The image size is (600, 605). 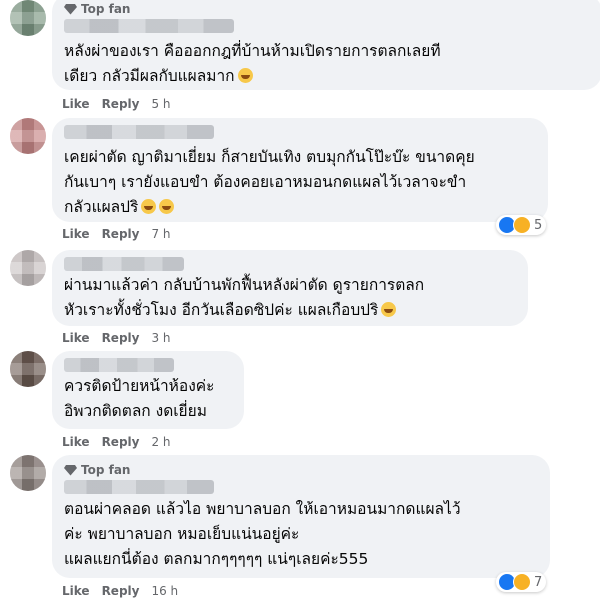 I want to click on comment-time: 3 h, so click(x=160, y=338).